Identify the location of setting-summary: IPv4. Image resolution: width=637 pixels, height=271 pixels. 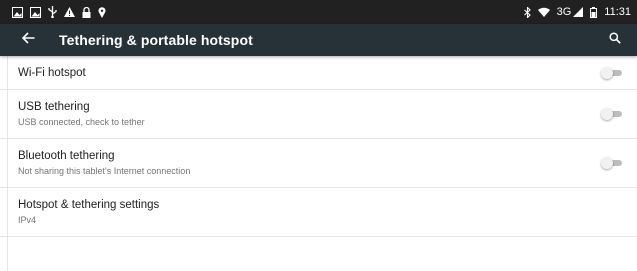
(27, 220).